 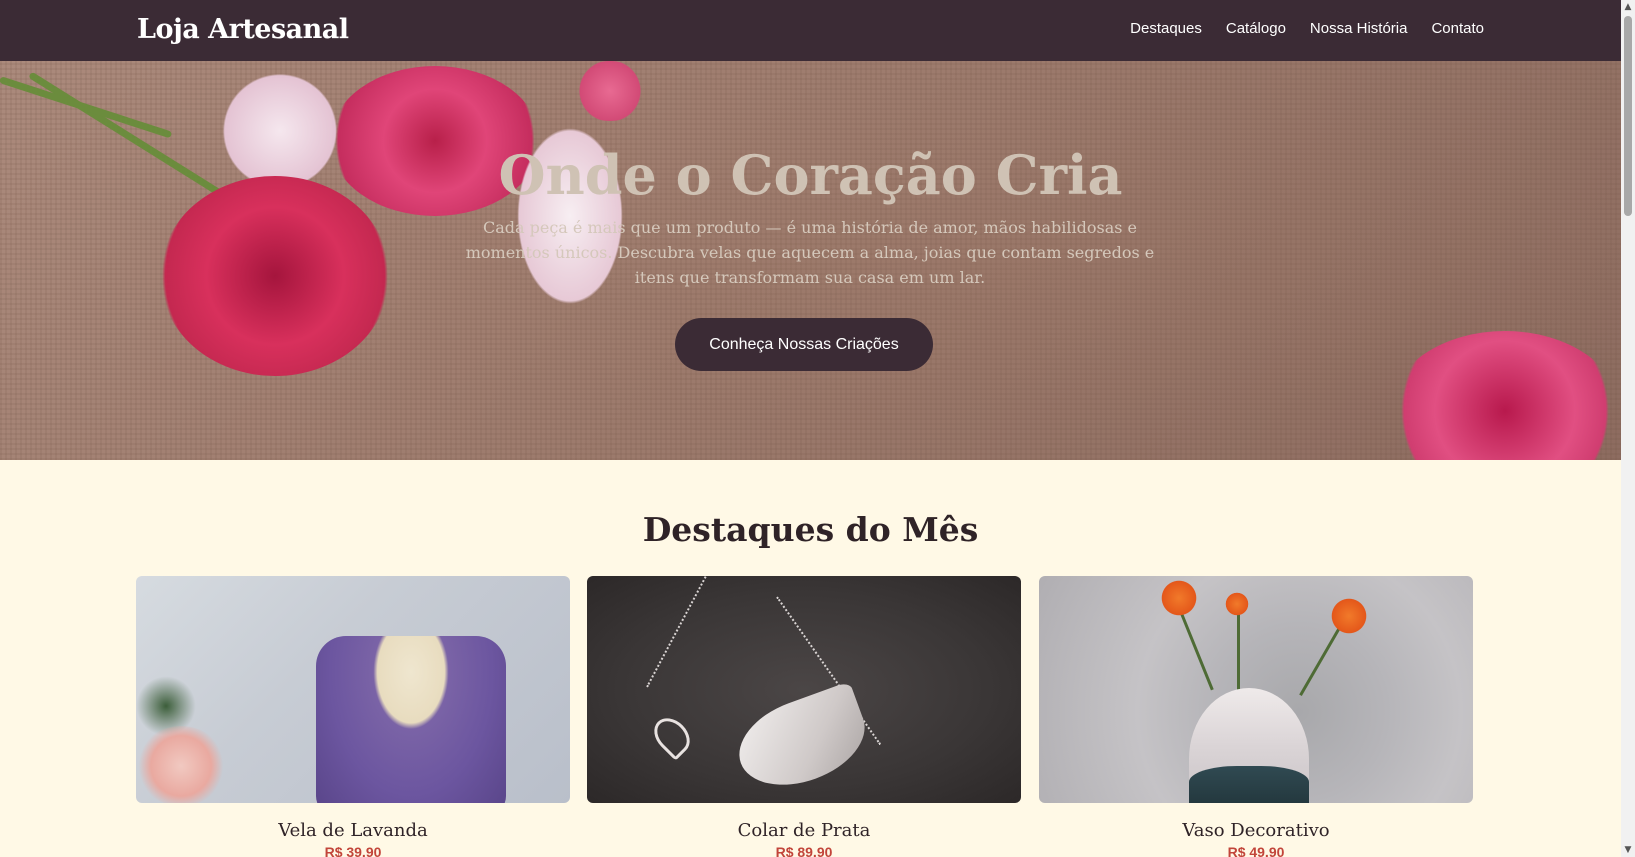 I want to click on orange-bud, so click(x=1237, y=604).